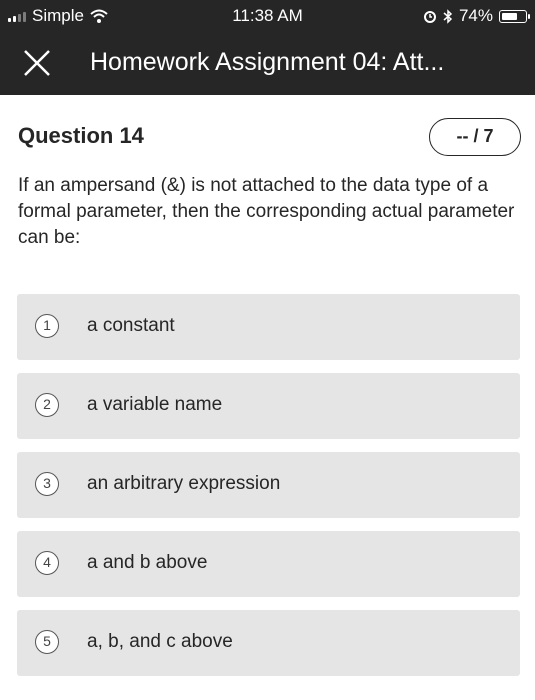 This screenshot has height=700, width=535. I want to click on option-number: 5, so click(47, 642).